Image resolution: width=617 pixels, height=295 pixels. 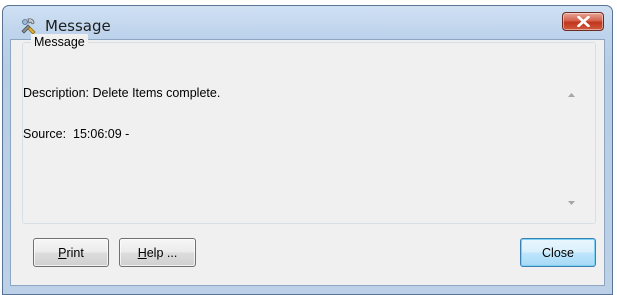 What do you see at coordinates (59, 42) in the screenshot?
I see `groupbox-legend: Message` at bounding box center [59, 42].